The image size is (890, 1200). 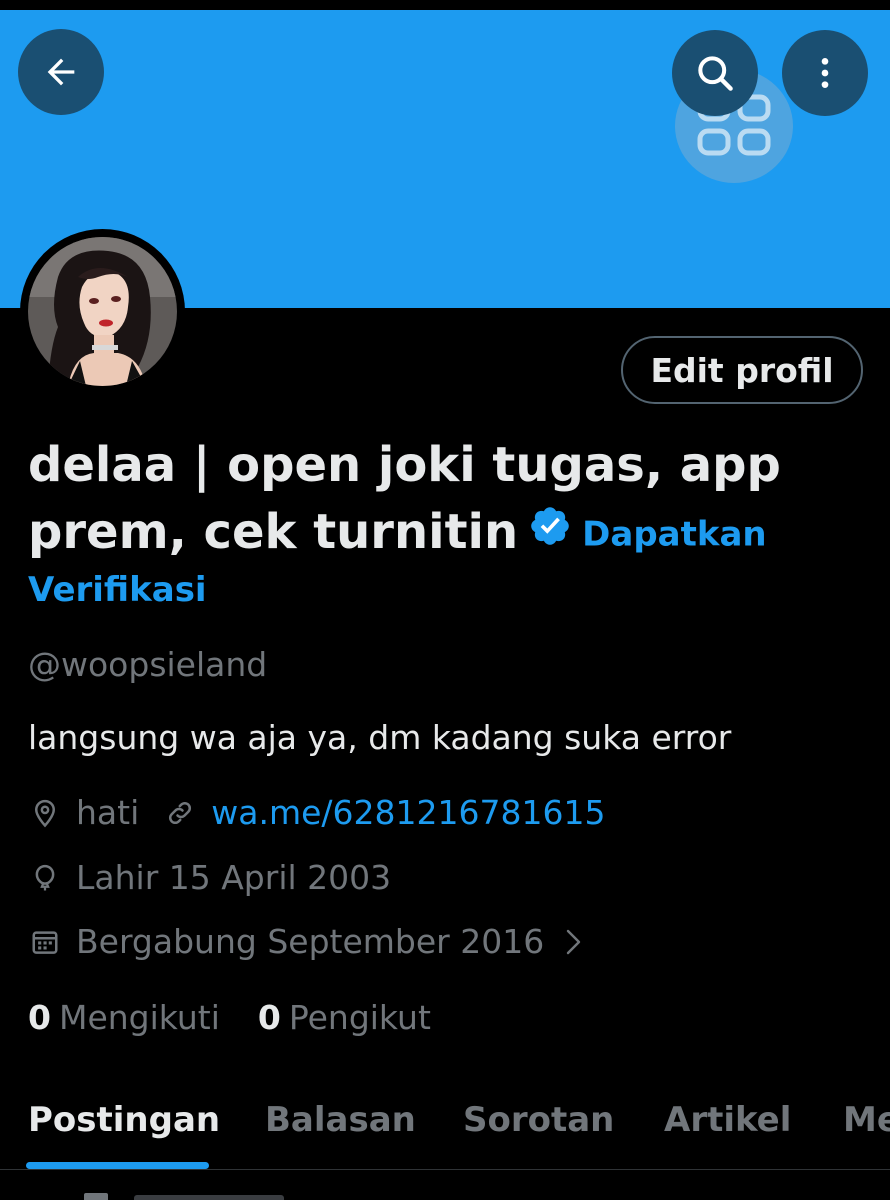 I want to click on search-button, so click(x=715, y=73).